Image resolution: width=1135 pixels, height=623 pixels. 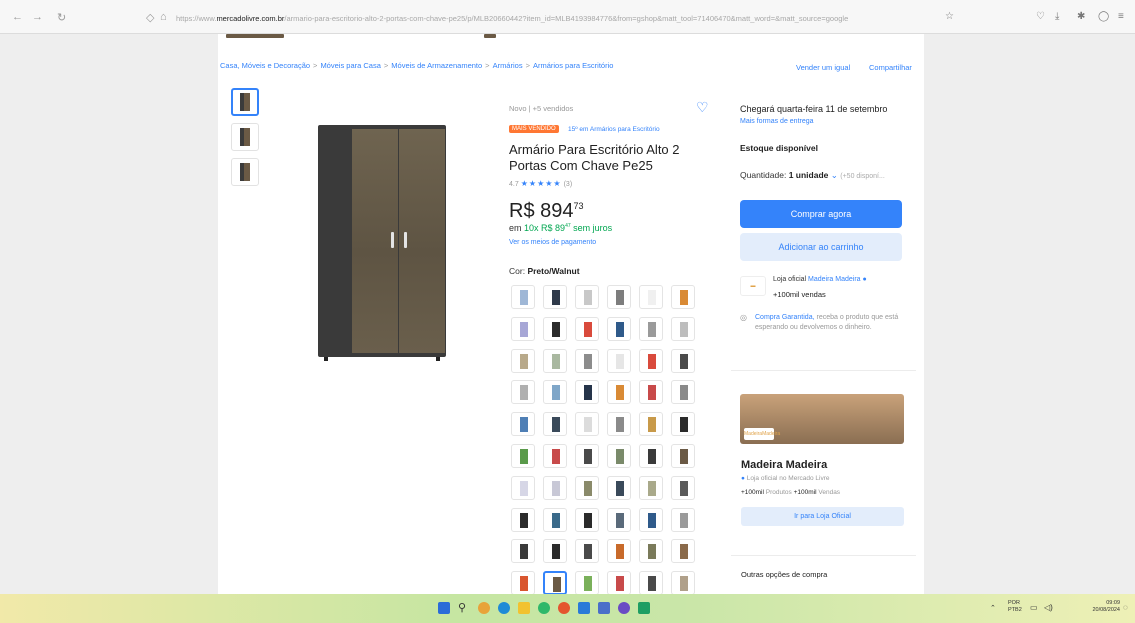 What do you see at coordinates (61, 17) in the screenshot?
I see `reload-icon: ↻` at bounding box center [61, 17].